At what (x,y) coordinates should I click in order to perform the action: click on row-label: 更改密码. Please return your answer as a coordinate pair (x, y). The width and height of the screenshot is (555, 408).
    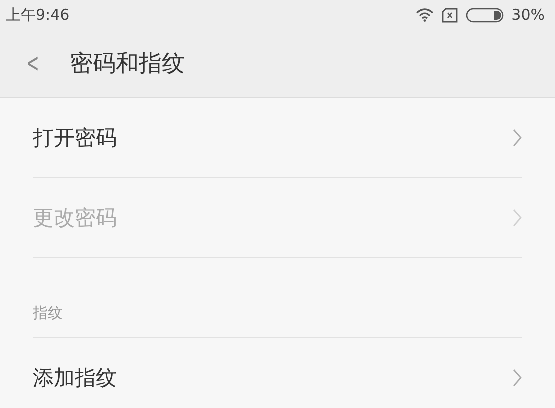
    Looking at the image, I should click on (75, 218).